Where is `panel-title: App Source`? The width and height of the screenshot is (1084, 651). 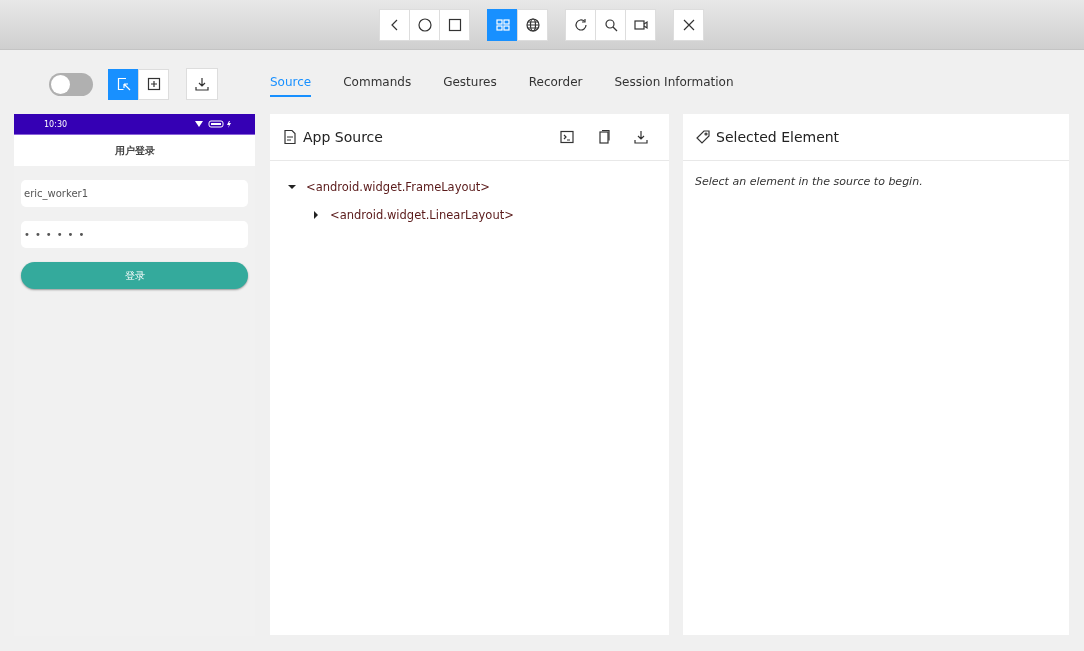
panel-title: App Source is located at coordinates (343, 137).